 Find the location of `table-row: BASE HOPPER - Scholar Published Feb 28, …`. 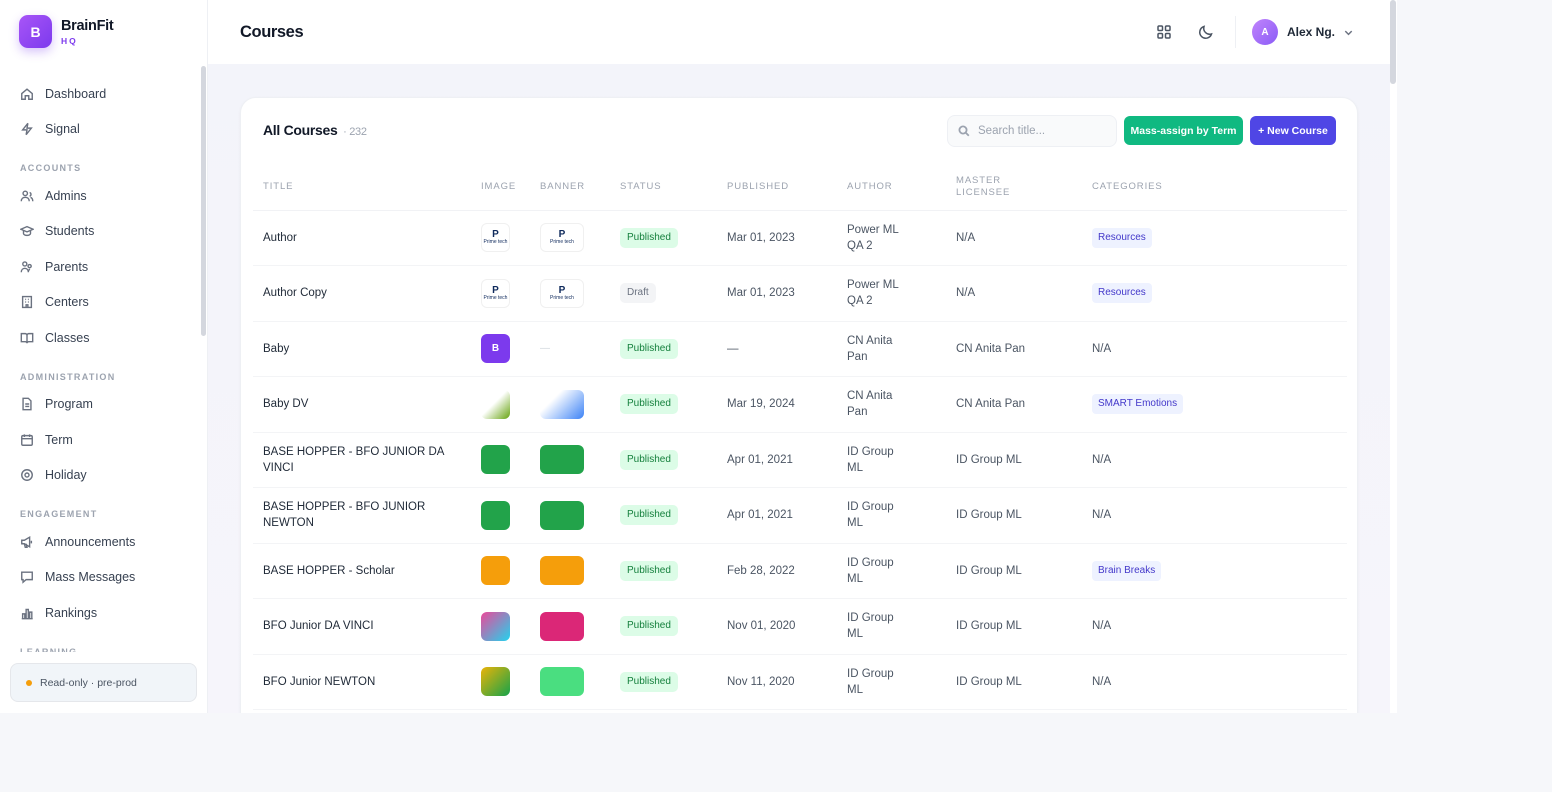

table-row: BASE HOPPER - Scholar Published Feb 28, … is located at coordinates (800, 571).